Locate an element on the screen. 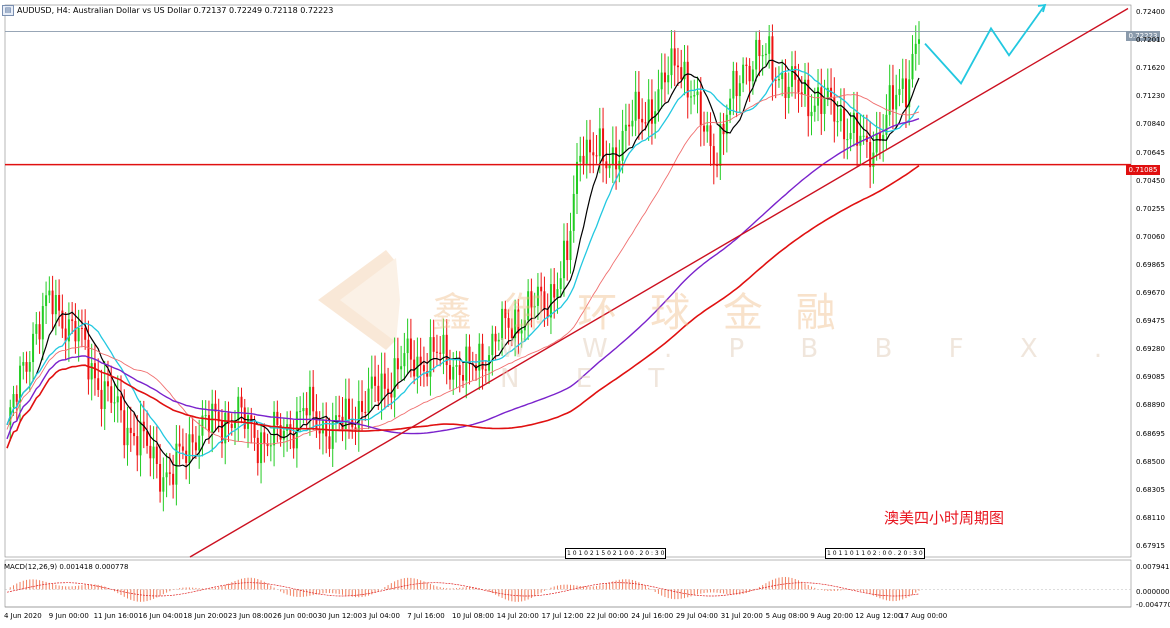 This screenshot has height=628, width=1170. time-tick-label: 30 Jun 12:00 is located at coordinates (340, 616).